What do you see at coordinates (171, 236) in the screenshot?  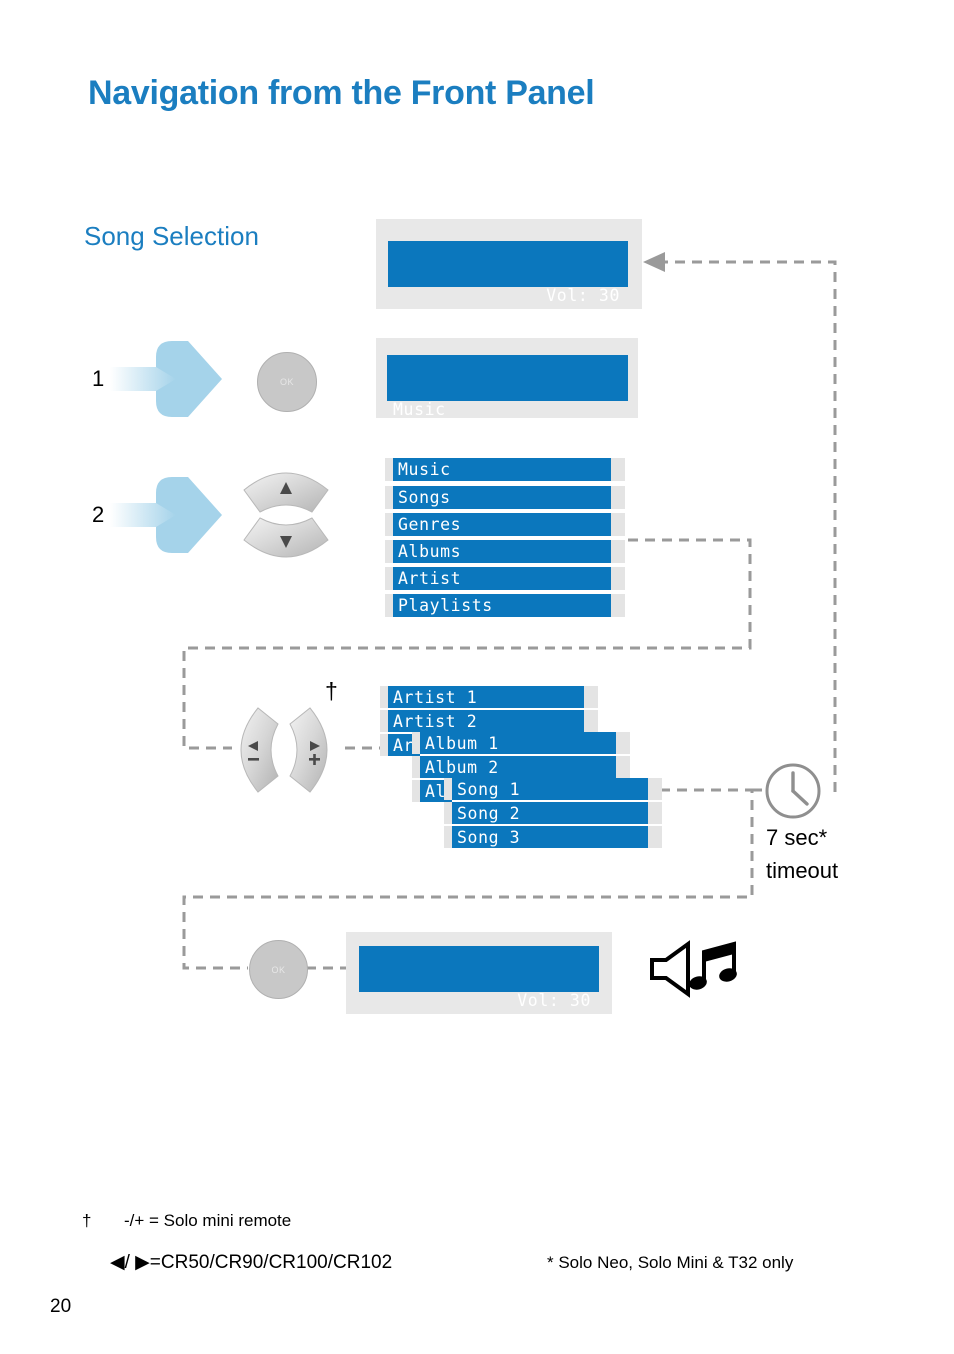 I see `section-title: Song Selection` at bounding box center [171, 236].